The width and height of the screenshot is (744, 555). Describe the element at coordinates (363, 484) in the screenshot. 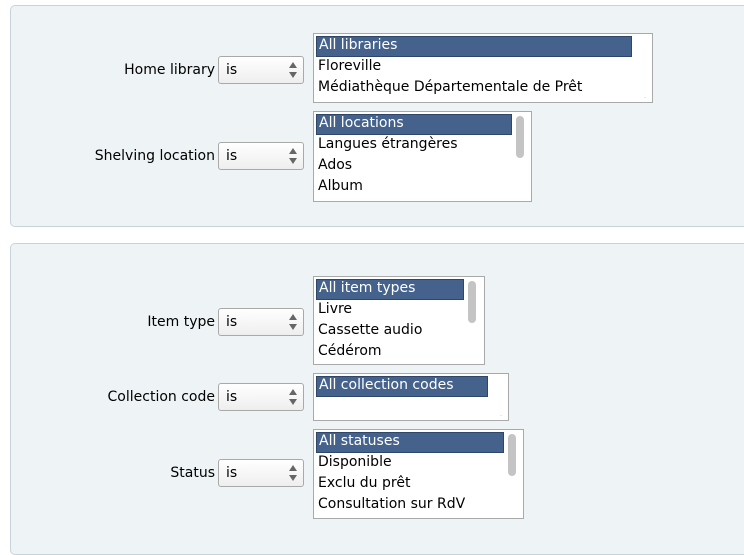

I see `status-option: Exclu du prêt` at that location.